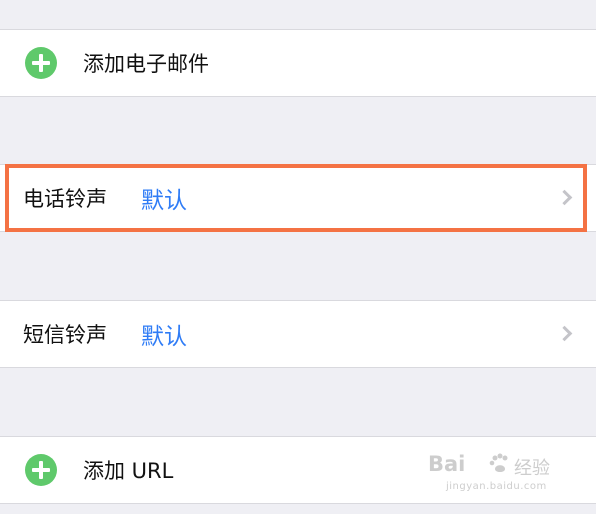 The image size is (596, 514). I want to click on sms-ringtone-label: 短信铃声, so click(65, 335).